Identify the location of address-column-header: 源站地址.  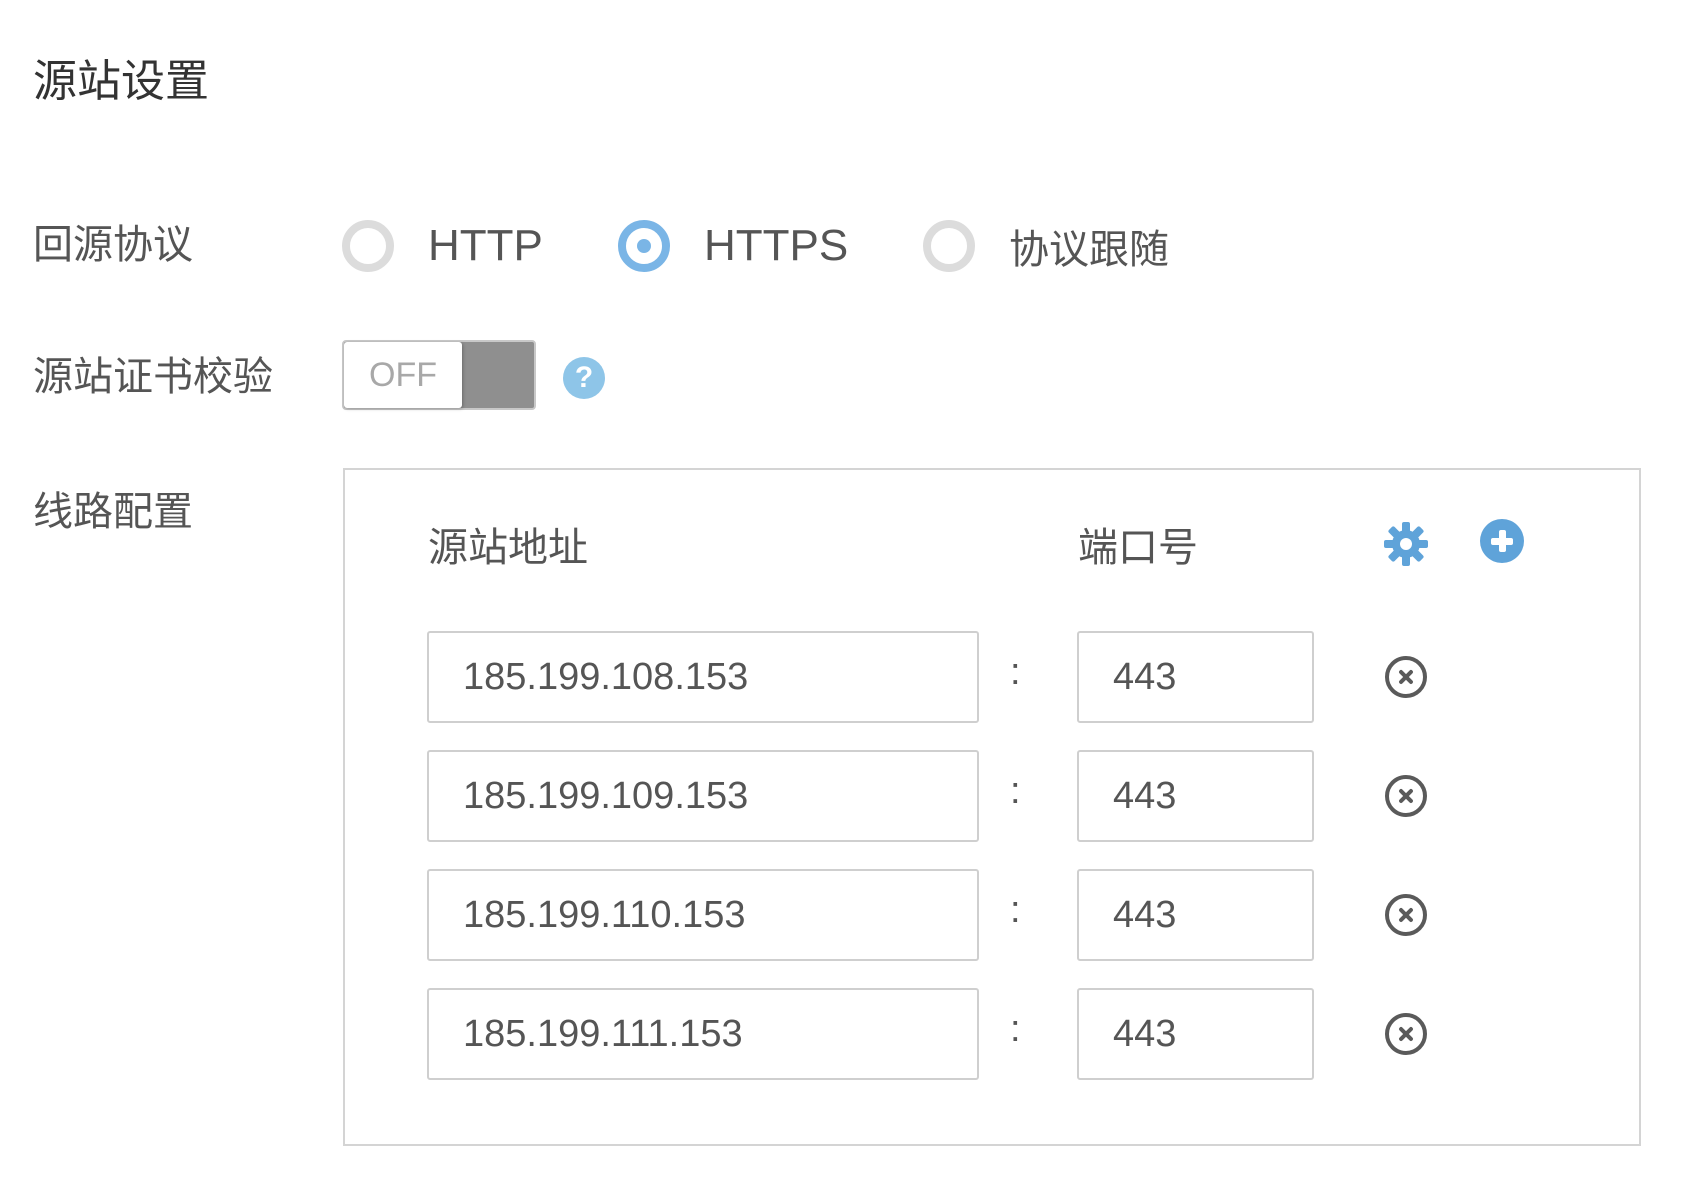
(508, 548).